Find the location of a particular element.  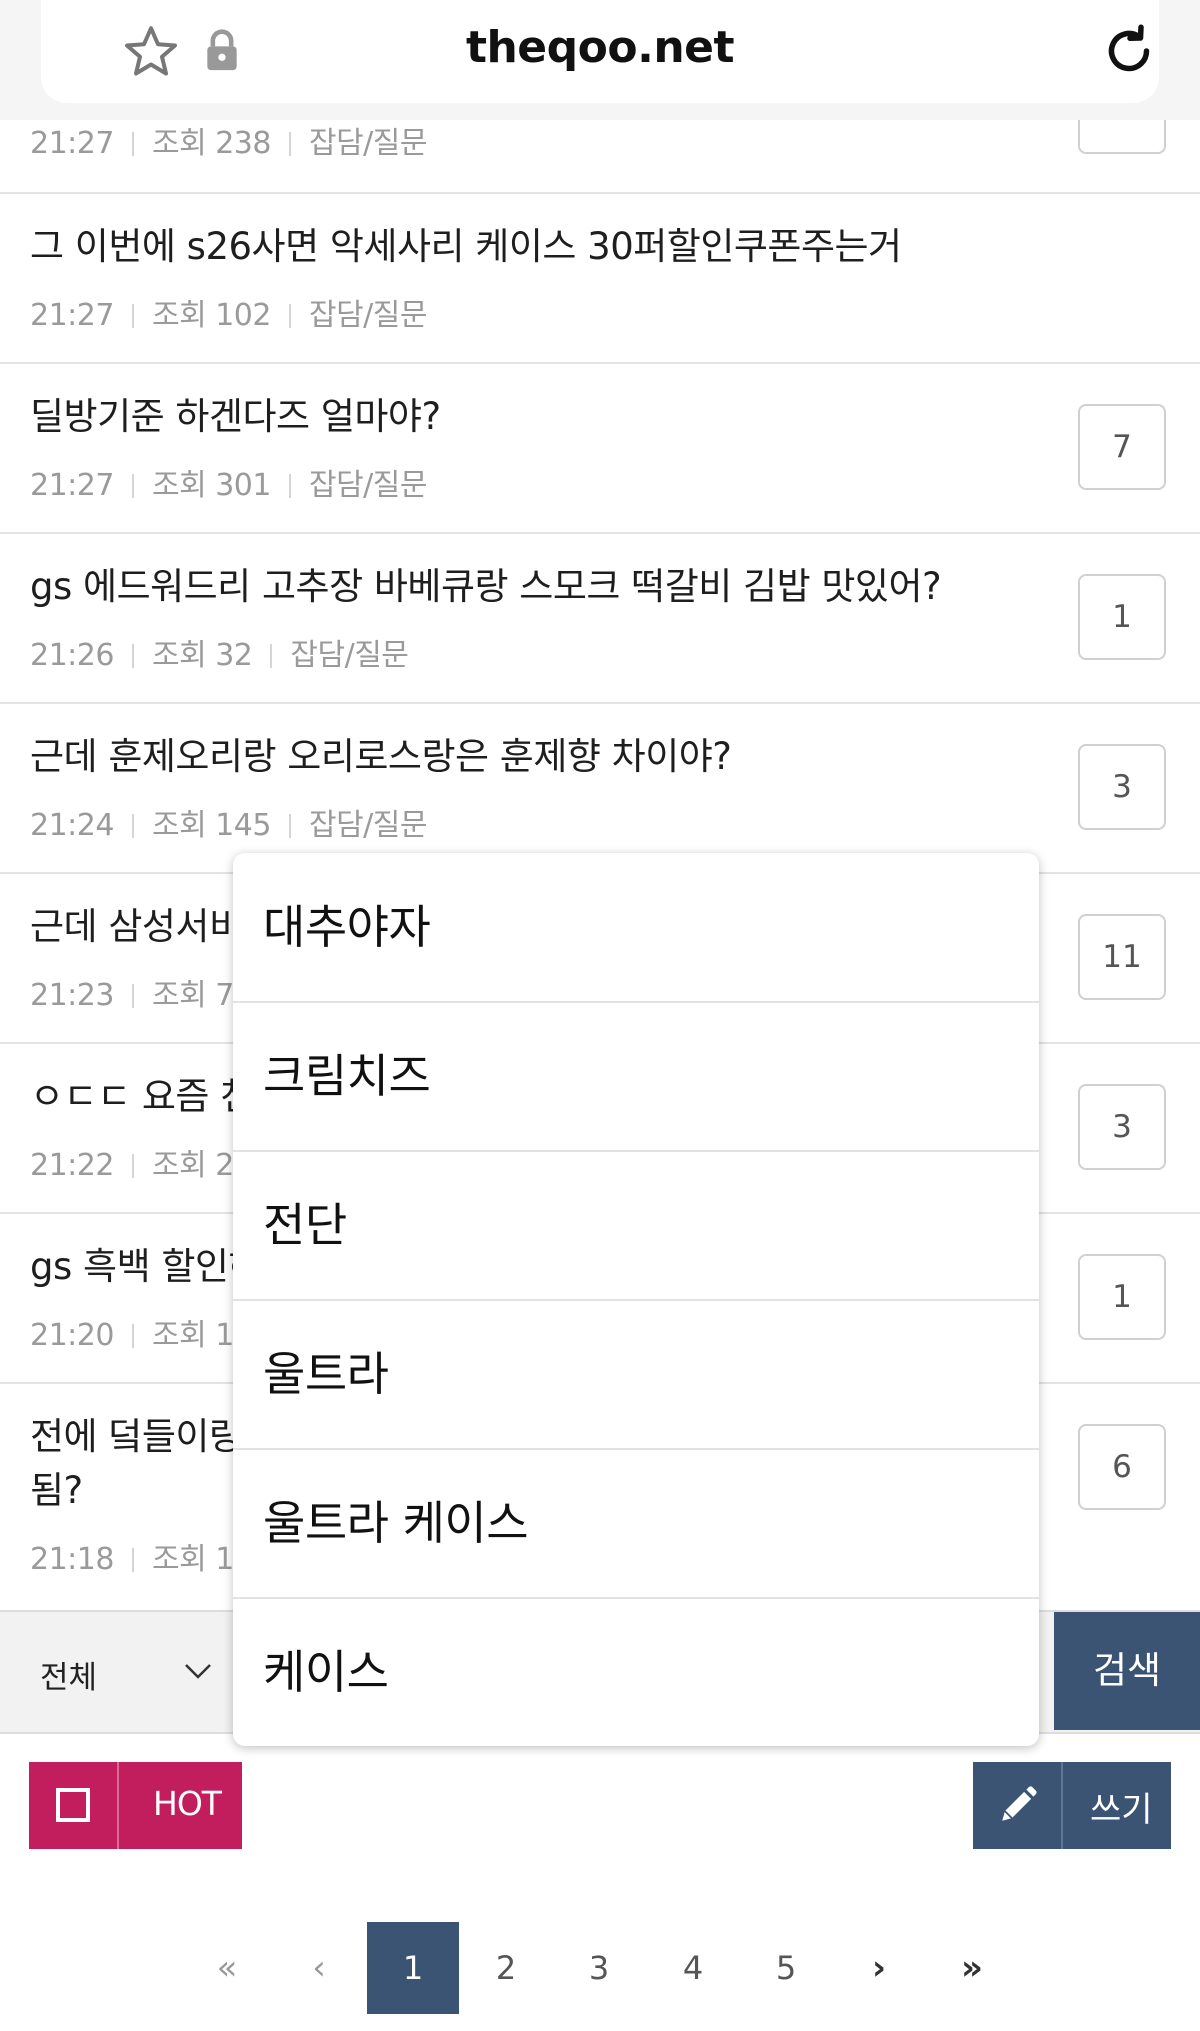

comment-count: 6 is located at coordinates (1122, 1467).